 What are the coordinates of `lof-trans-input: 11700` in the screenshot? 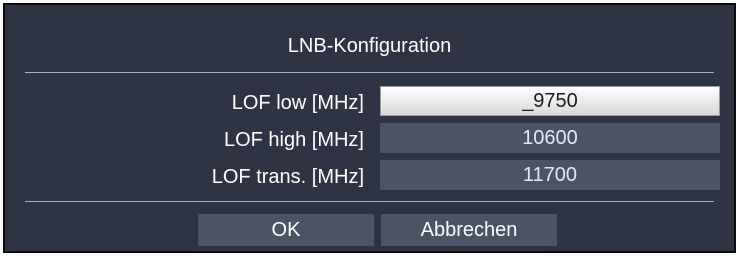 It's located at (550, 175).